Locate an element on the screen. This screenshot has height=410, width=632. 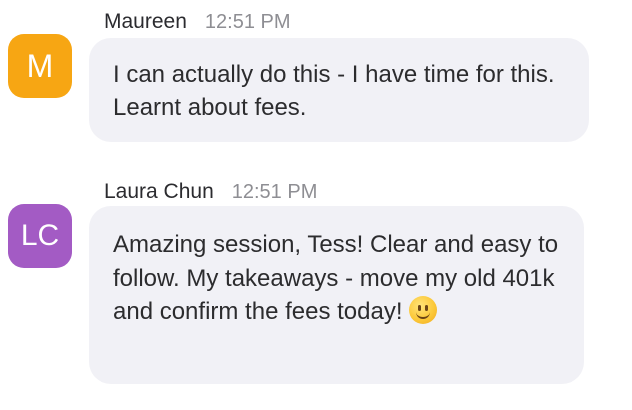
slightly-smiling-face-icon is located at coordinates (422, 310).